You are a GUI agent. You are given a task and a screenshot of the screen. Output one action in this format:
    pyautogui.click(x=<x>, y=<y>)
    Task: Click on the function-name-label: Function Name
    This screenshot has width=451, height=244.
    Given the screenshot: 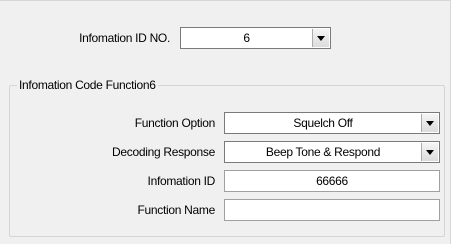 What is the action you would take?
    pyautogui.click(x=176, y=210)
    